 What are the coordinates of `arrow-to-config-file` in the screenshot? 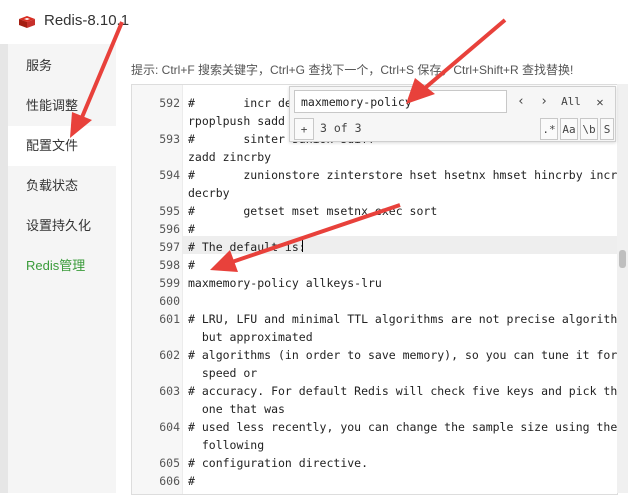 It's located at (97, 79).